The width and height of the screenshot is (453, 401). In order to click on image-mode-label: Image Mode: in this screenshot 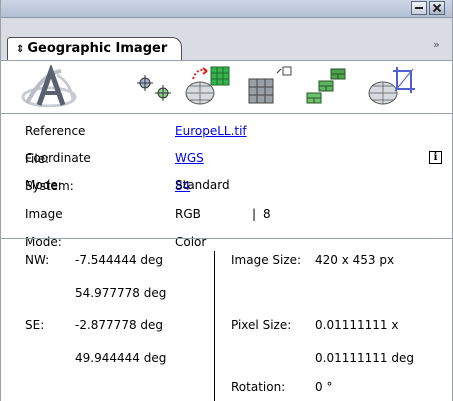, I will do `click(44, 228)`.